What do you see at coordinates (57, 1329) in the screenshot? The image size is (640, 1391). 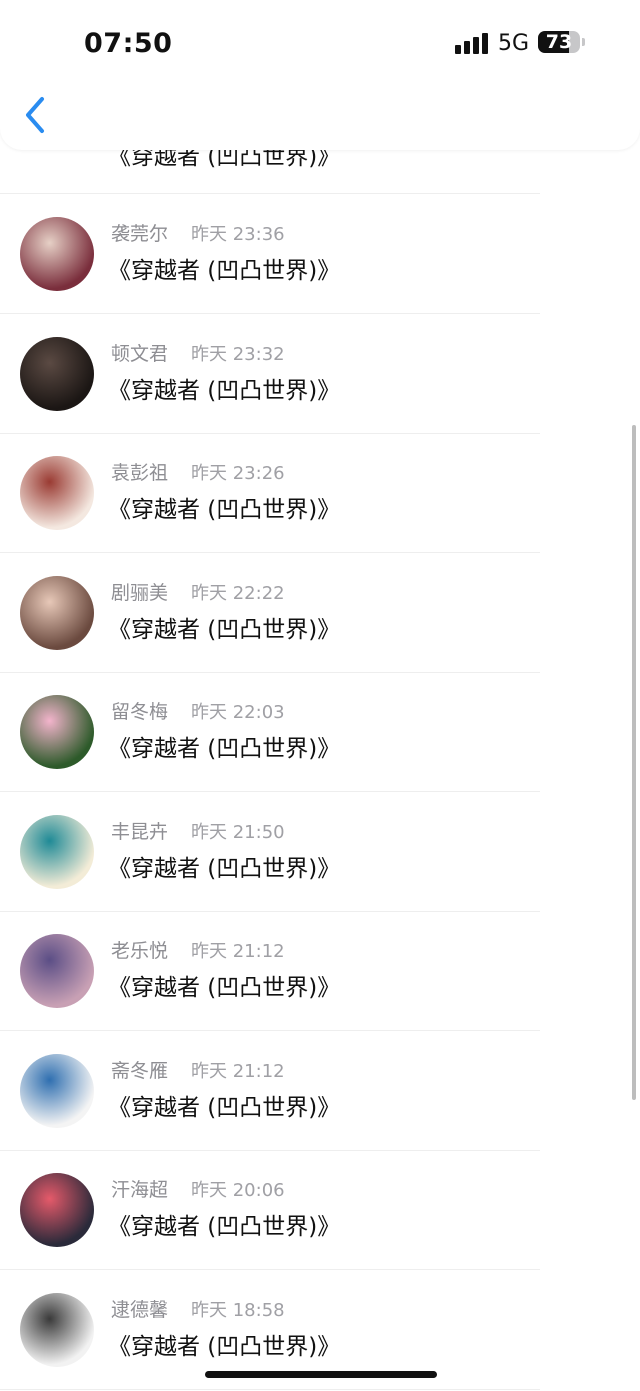 I see `grayscale-portrait-avatar` at bounding box center [57, 1329].